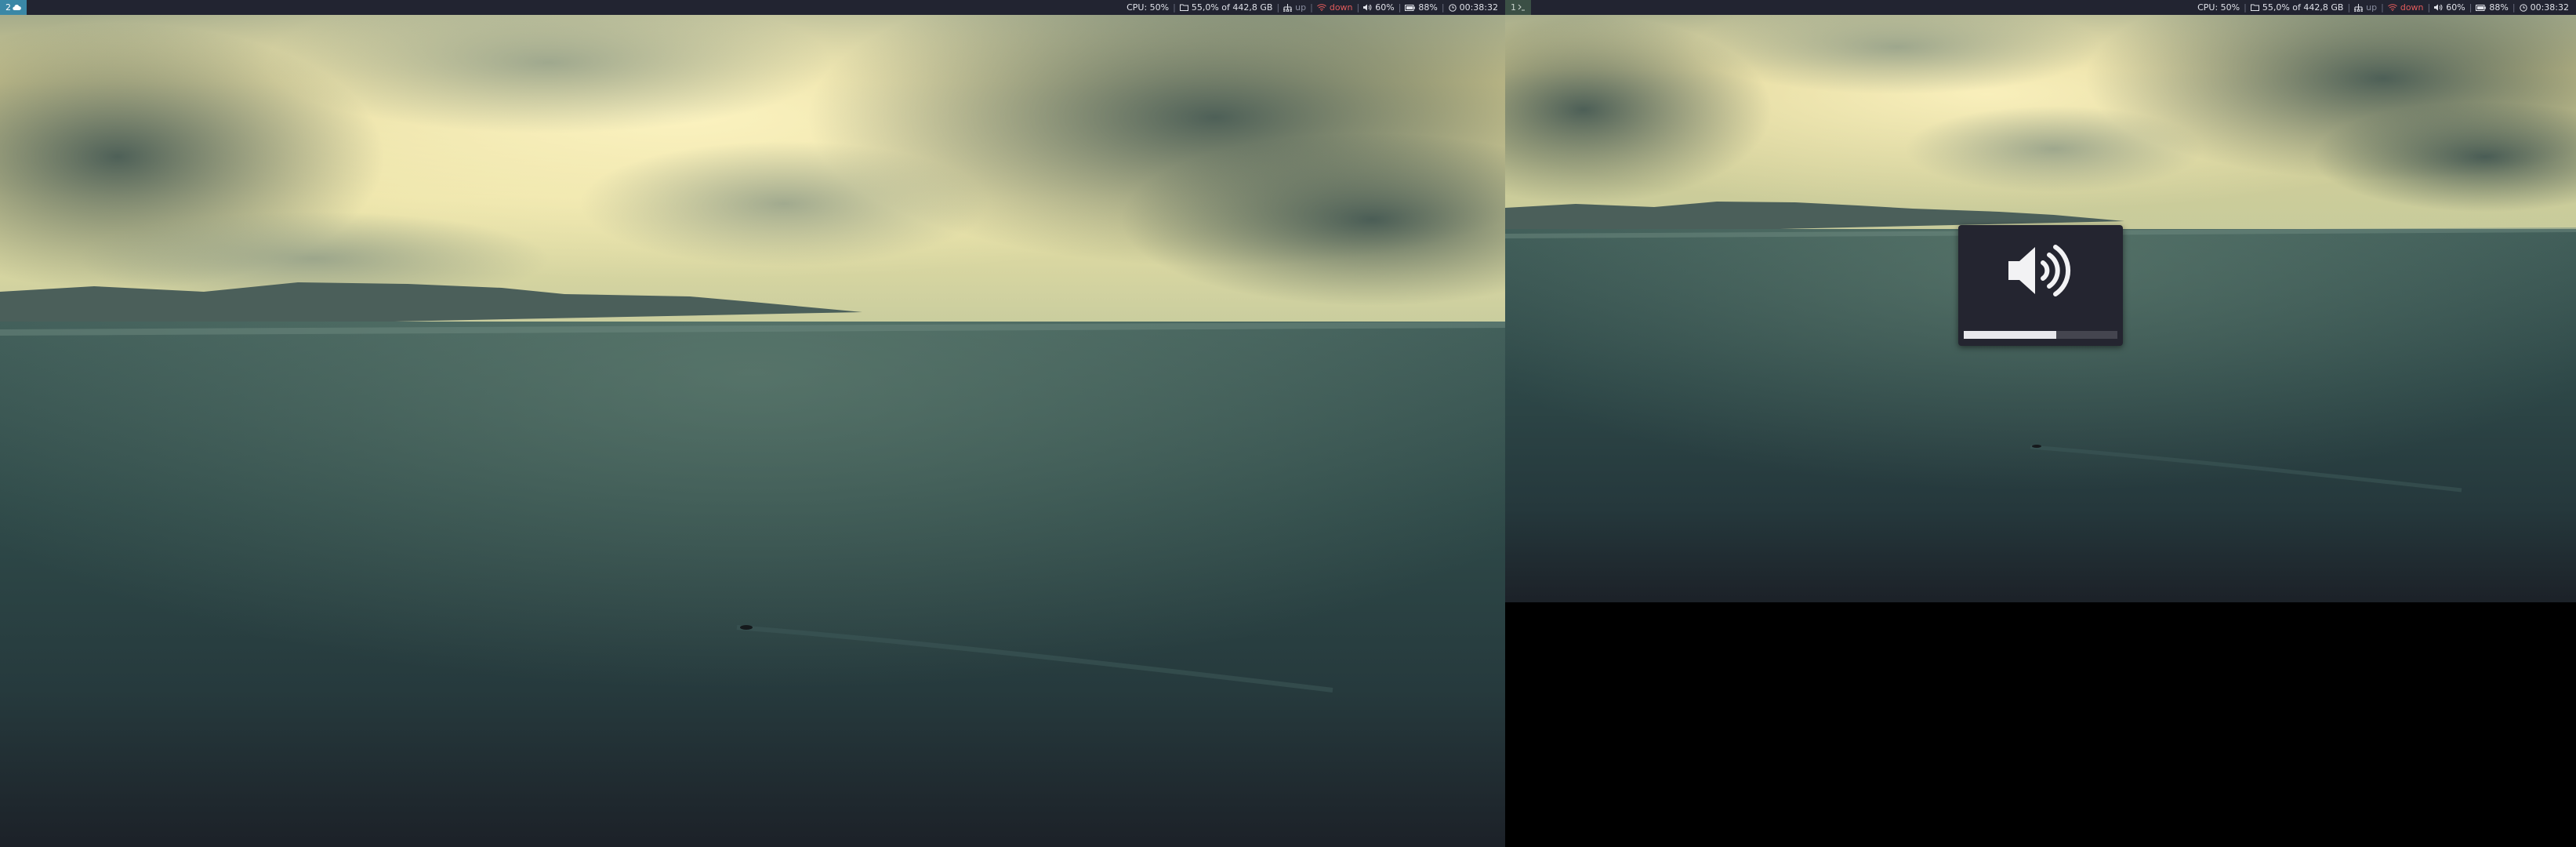  I want to click on boat-icon, so click(746, 627).